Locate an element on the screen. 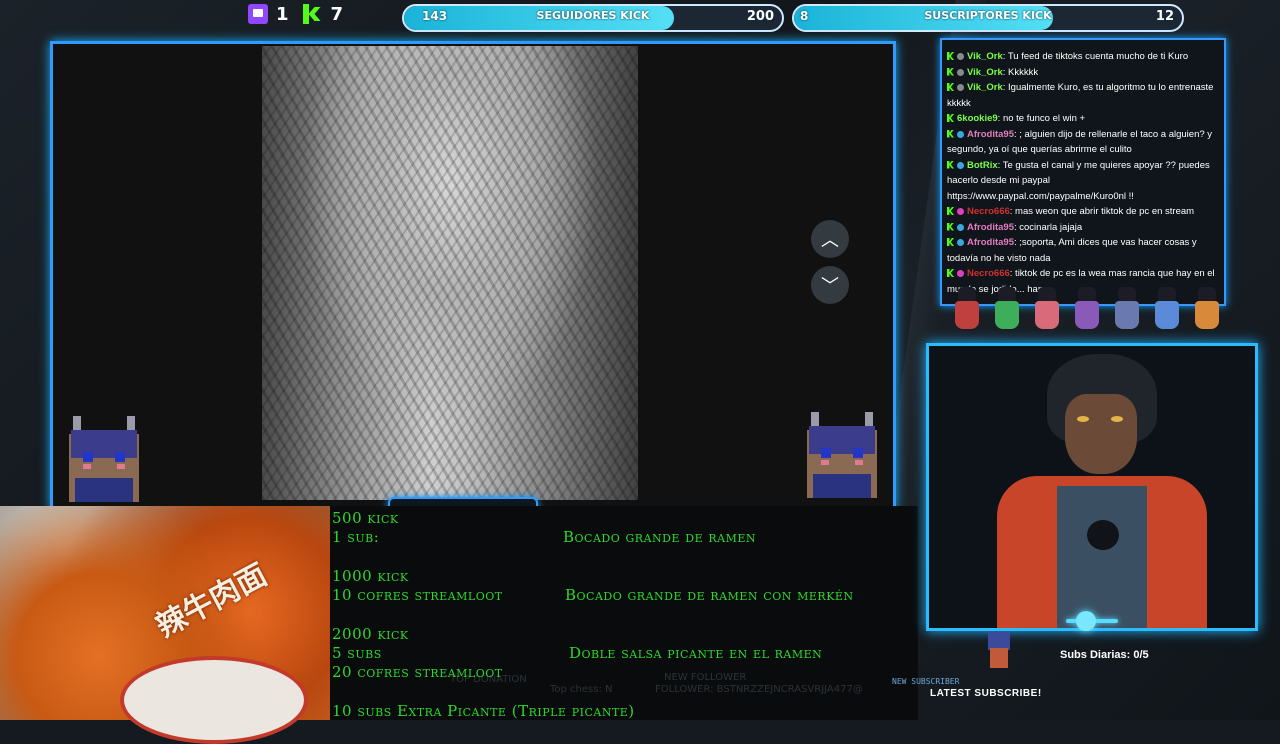 This screenshot has width=1280, height=744. nav-down-button: ﹀ is located at coordinates (830, 285).